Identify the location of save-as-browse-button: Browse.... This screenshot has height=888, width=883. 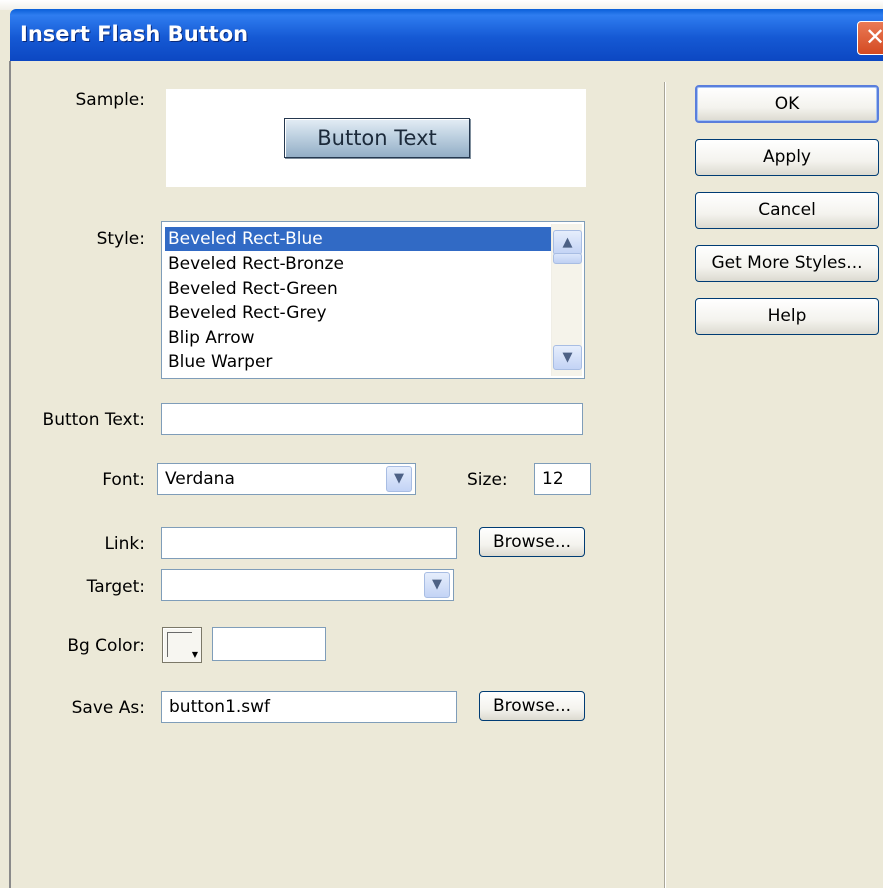
(532, 706).